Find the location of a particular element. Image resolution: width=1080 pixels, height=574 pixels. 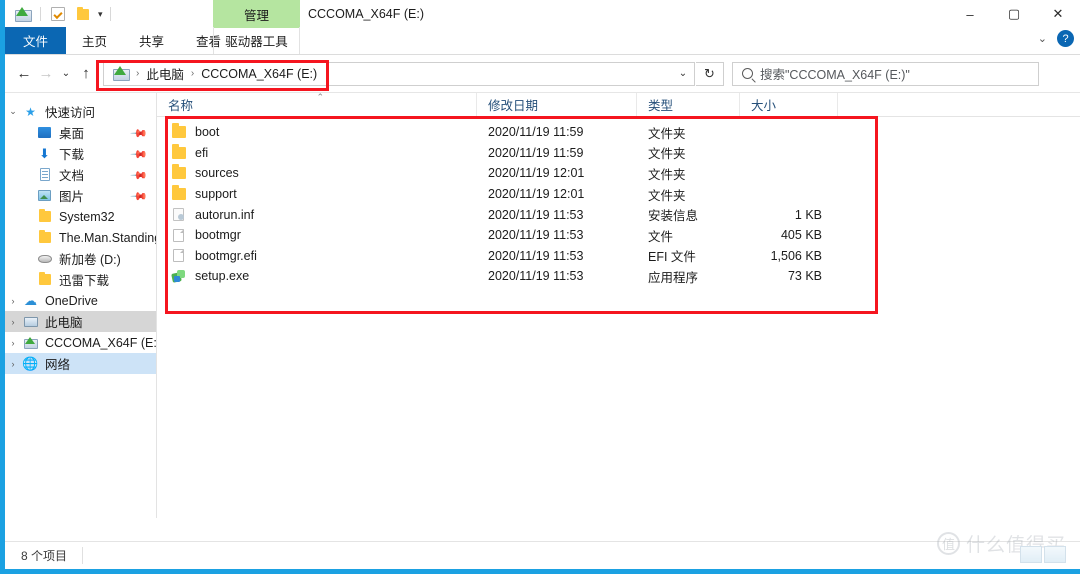

maximize-button: ▢ is located at coordinates (1014, 14).